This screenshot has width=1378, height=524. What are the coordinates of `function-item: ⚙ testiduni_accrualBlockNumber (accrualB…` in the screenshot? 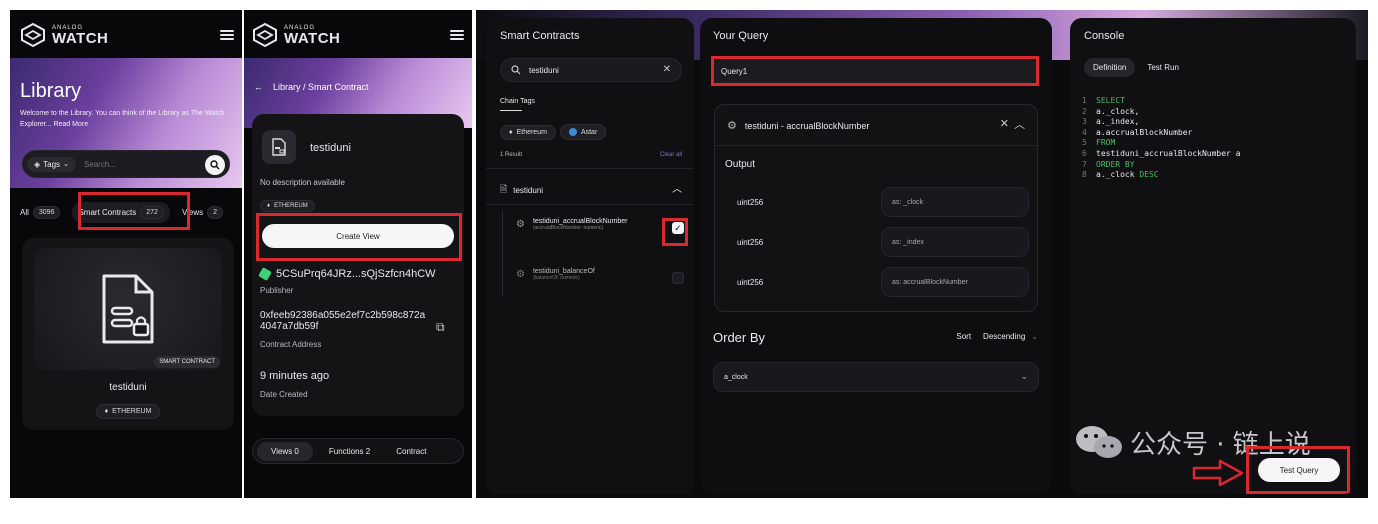 It's located at (600, 226).